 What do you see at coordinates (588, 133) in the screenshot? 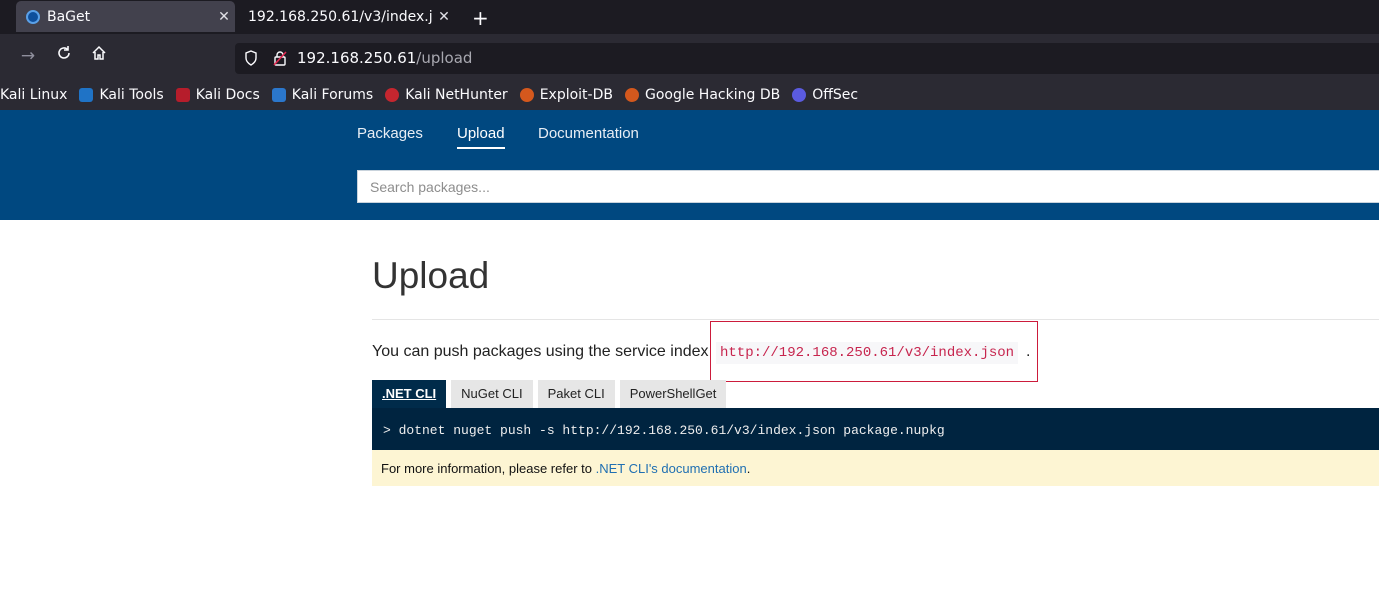
I see `nav-documentation: Documentation` at bounding box center [588, 133].